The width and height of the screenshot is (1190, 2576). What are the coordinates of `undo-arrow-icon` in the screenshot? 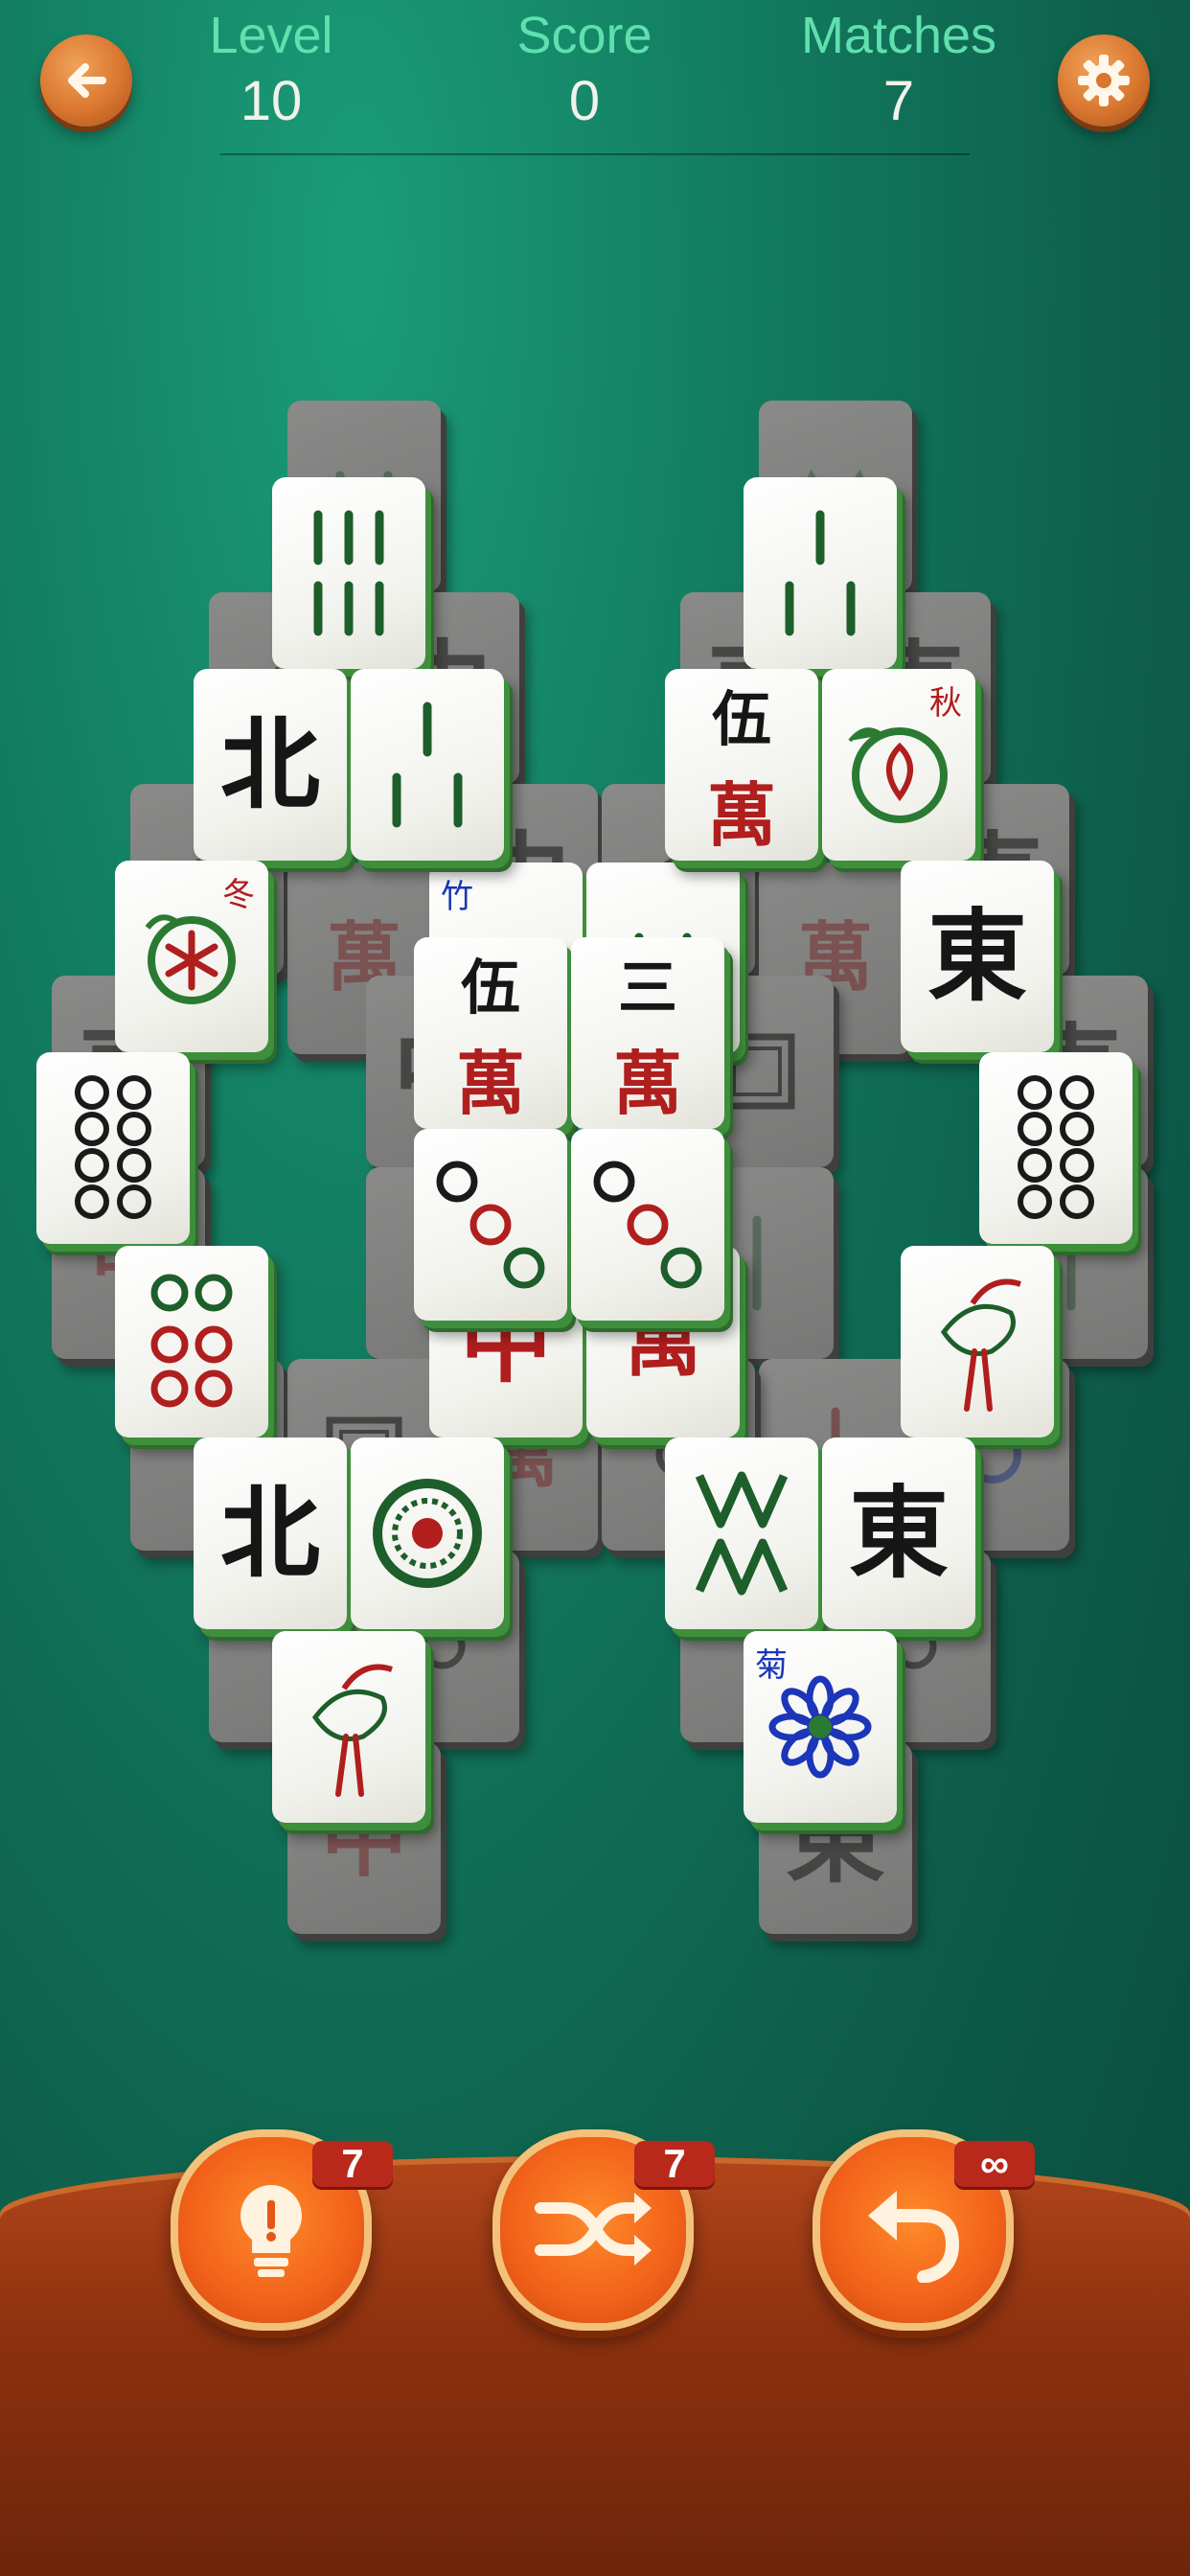 It's located at (914, 2237).